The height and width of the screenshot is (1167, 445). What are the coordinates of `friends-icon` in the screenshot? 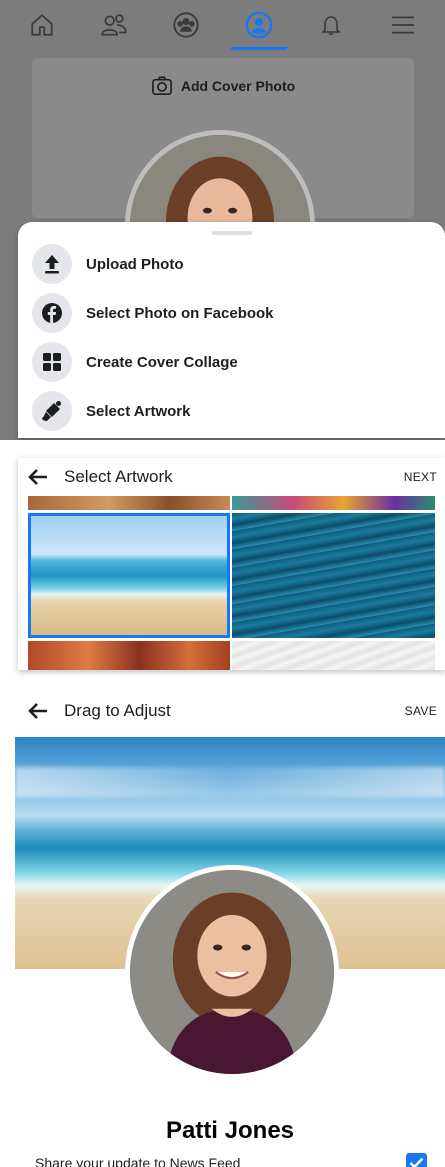 It's located at (114, 25).